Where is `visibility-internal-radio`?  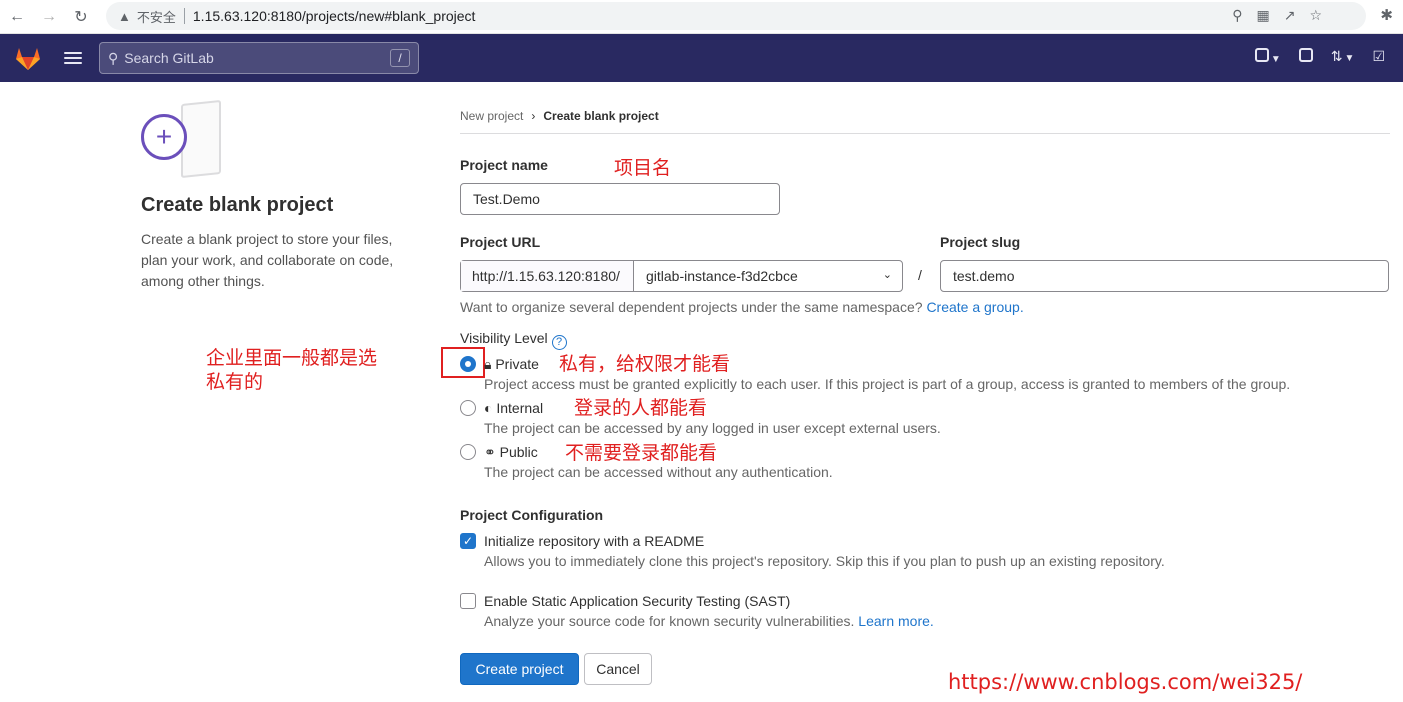
visibility-internal-radio is located at coordinates (468, 408).